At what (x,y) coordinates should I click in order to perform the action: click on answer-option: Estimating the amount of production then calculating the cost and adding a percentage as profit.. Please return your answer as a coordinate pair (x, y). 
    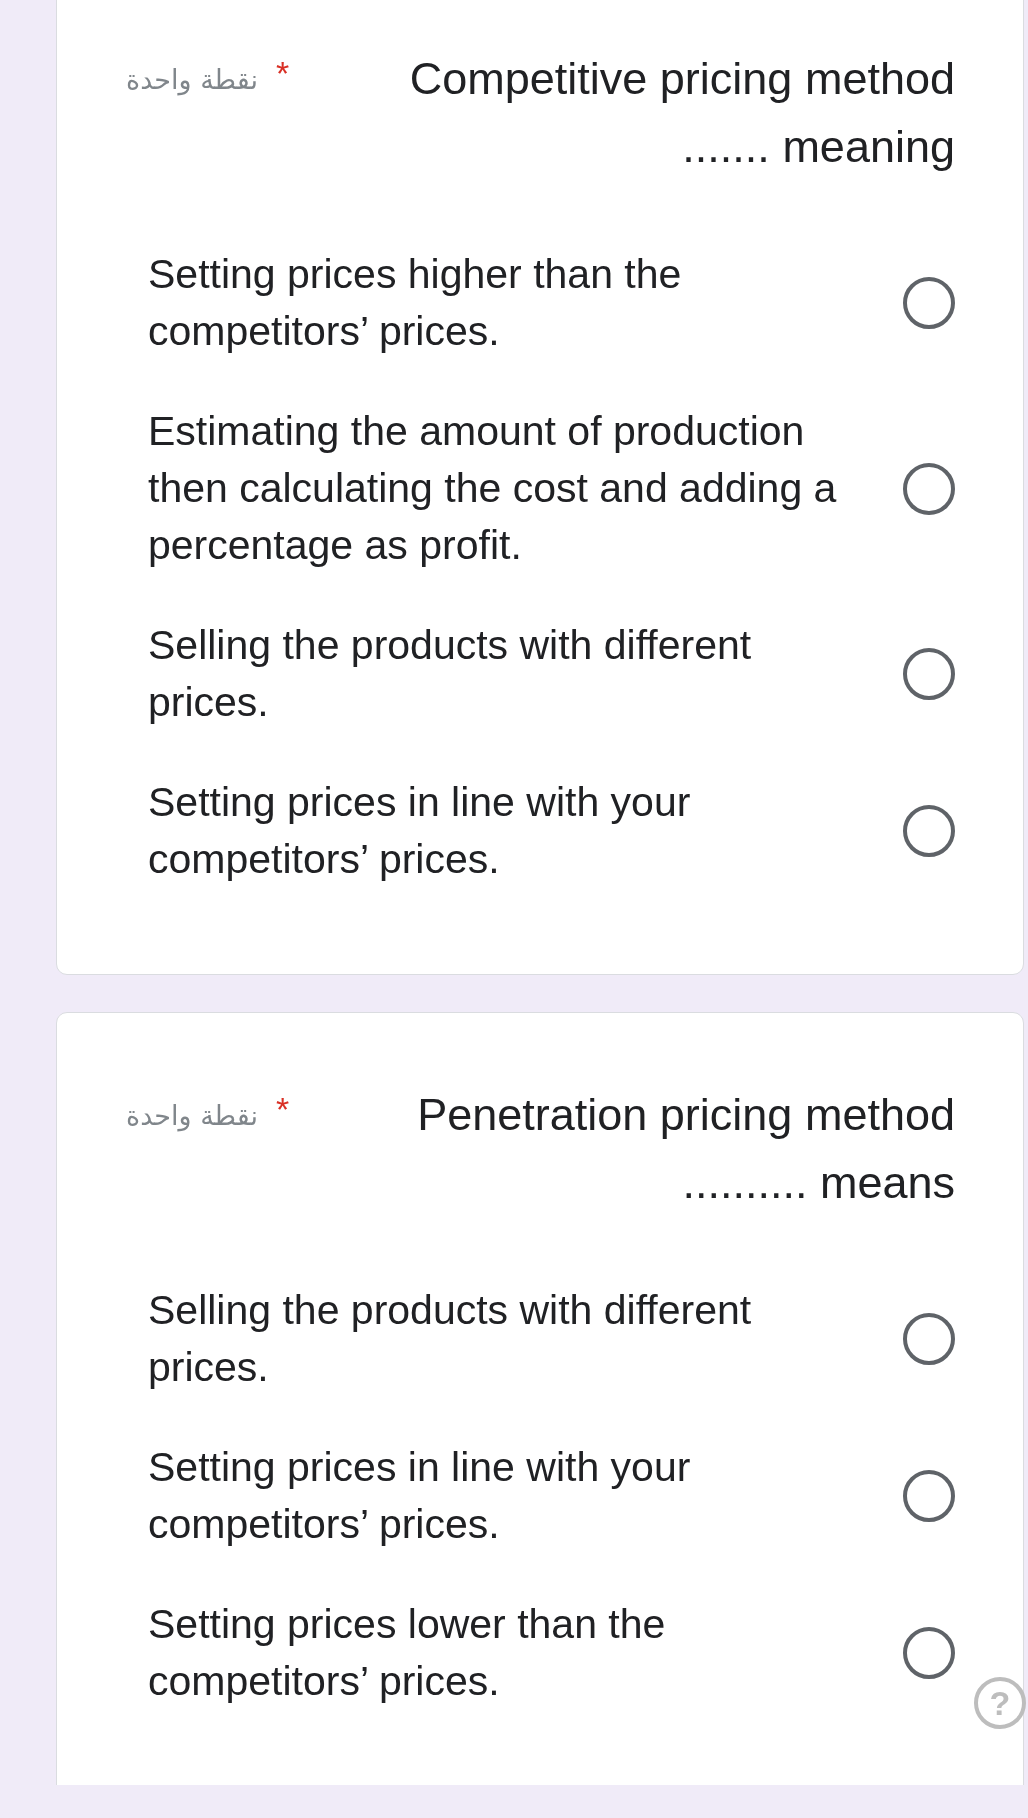
    Looking at the image, I should click on (551, 488).